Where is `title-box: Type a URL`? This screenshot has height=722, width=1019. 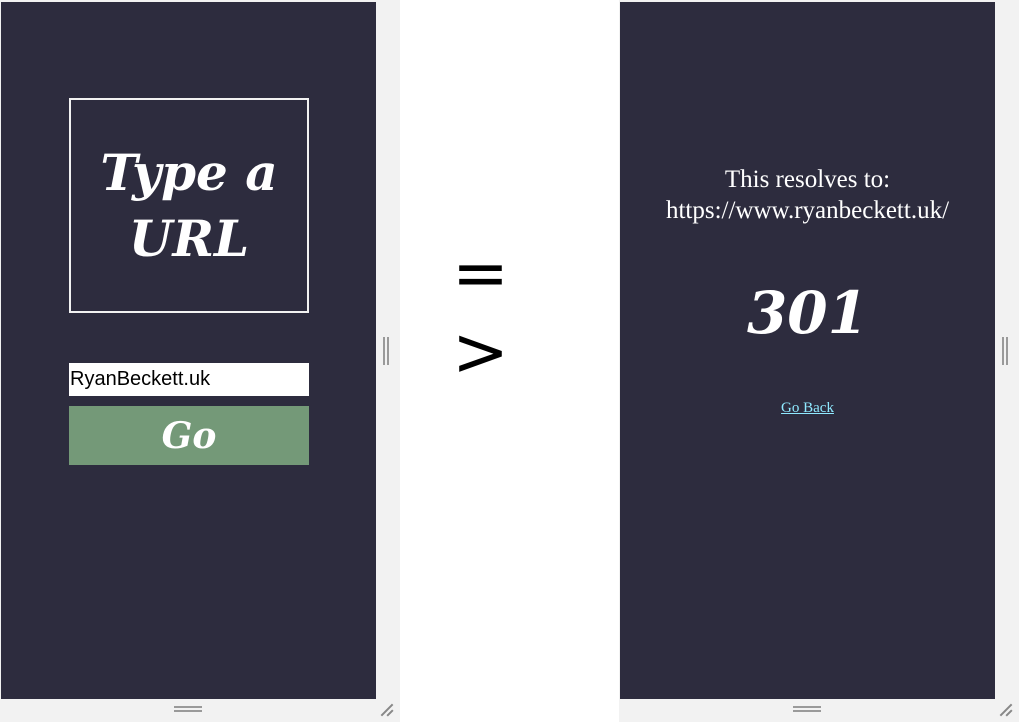
title-box: Type a URL is located at coordinates (189, 205).